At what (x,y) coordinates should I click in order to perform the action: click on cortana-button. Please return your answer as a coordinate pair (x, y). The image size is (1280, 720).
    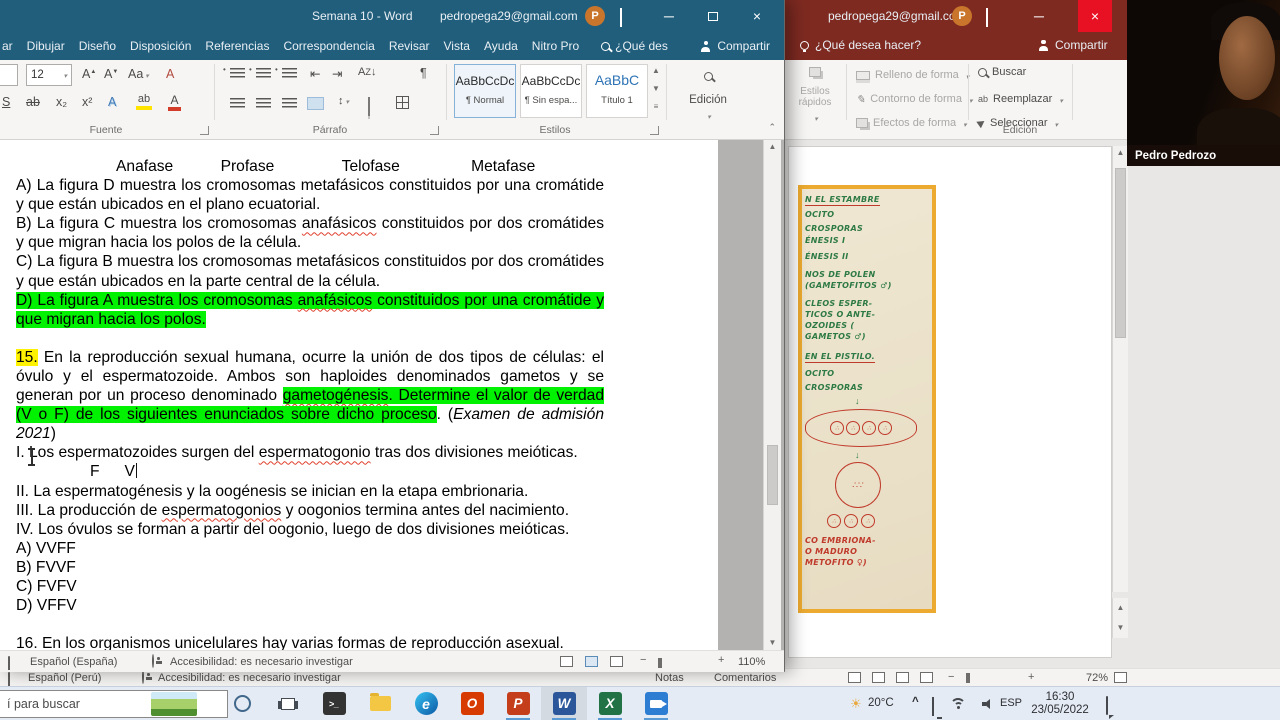
    Looking at the image, I should click on (242, 703).